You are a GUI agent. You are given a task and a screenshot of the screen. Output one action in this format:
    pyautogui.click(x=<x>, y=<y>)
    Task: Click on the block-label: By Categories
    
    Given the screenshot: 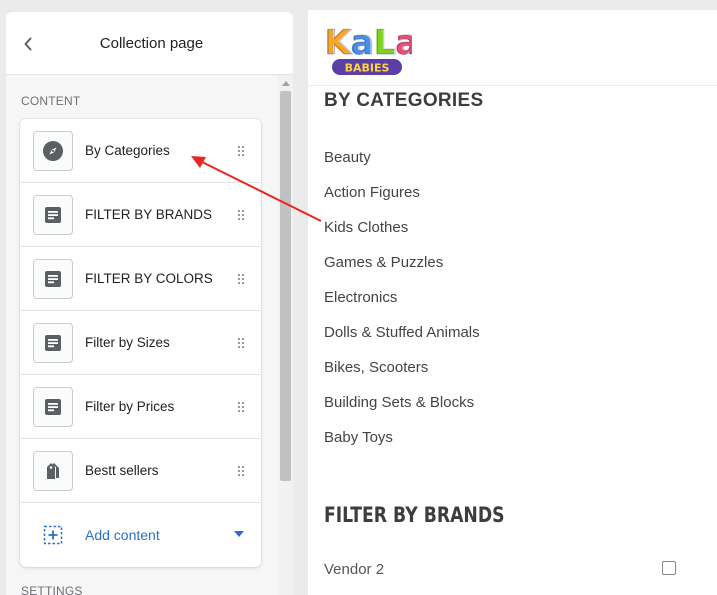 What is the action you would take?
    pyautogui.click(x=127, y=150)
    